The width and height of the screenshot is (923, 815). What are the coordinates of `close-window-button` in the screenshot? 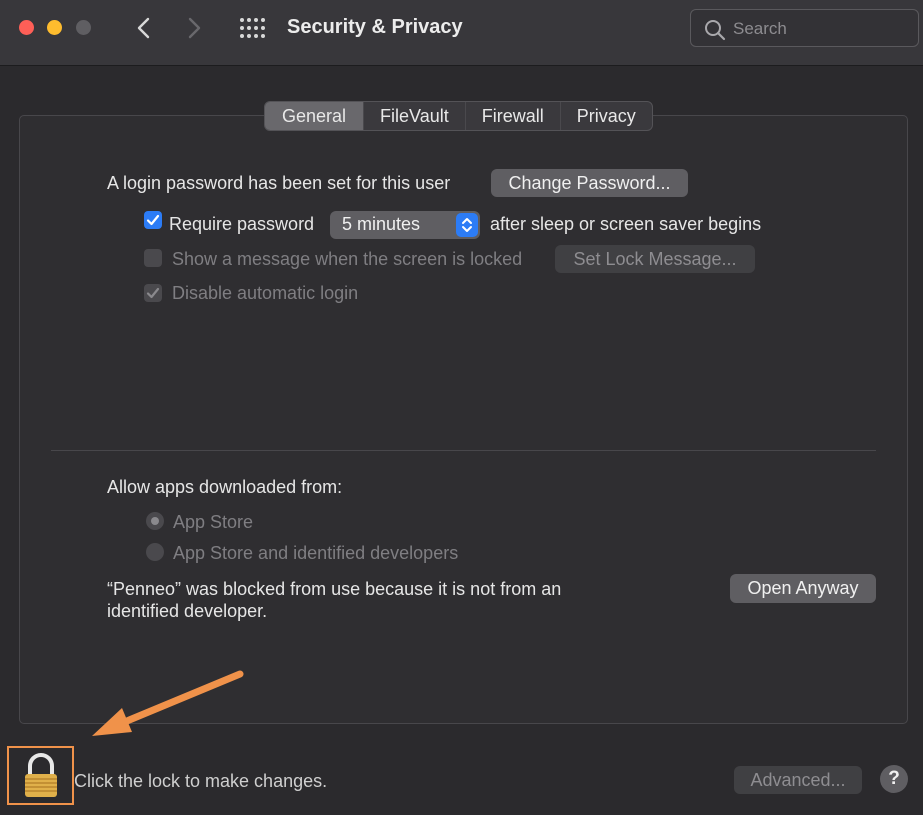 It's located at (26, 27).